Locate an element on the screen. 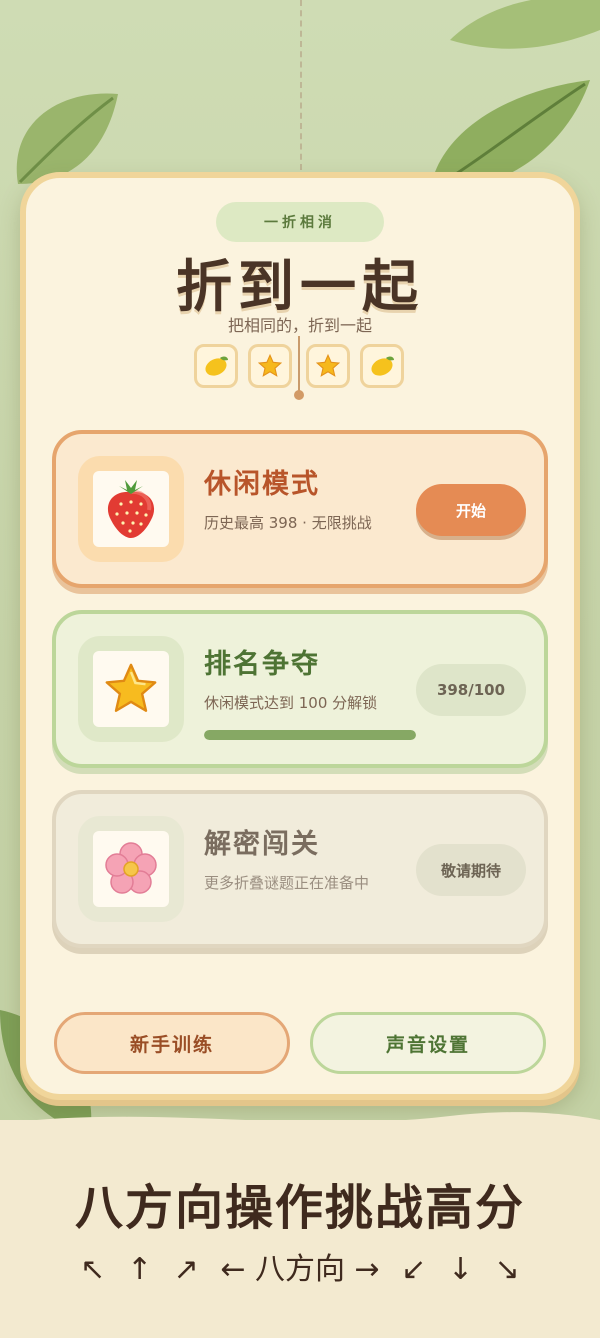 The image size is (600, 1338). mode-card-casual: 休闲模式 历史最高 398 · 无限挑战 开始 is located at coordinates (300, 509).